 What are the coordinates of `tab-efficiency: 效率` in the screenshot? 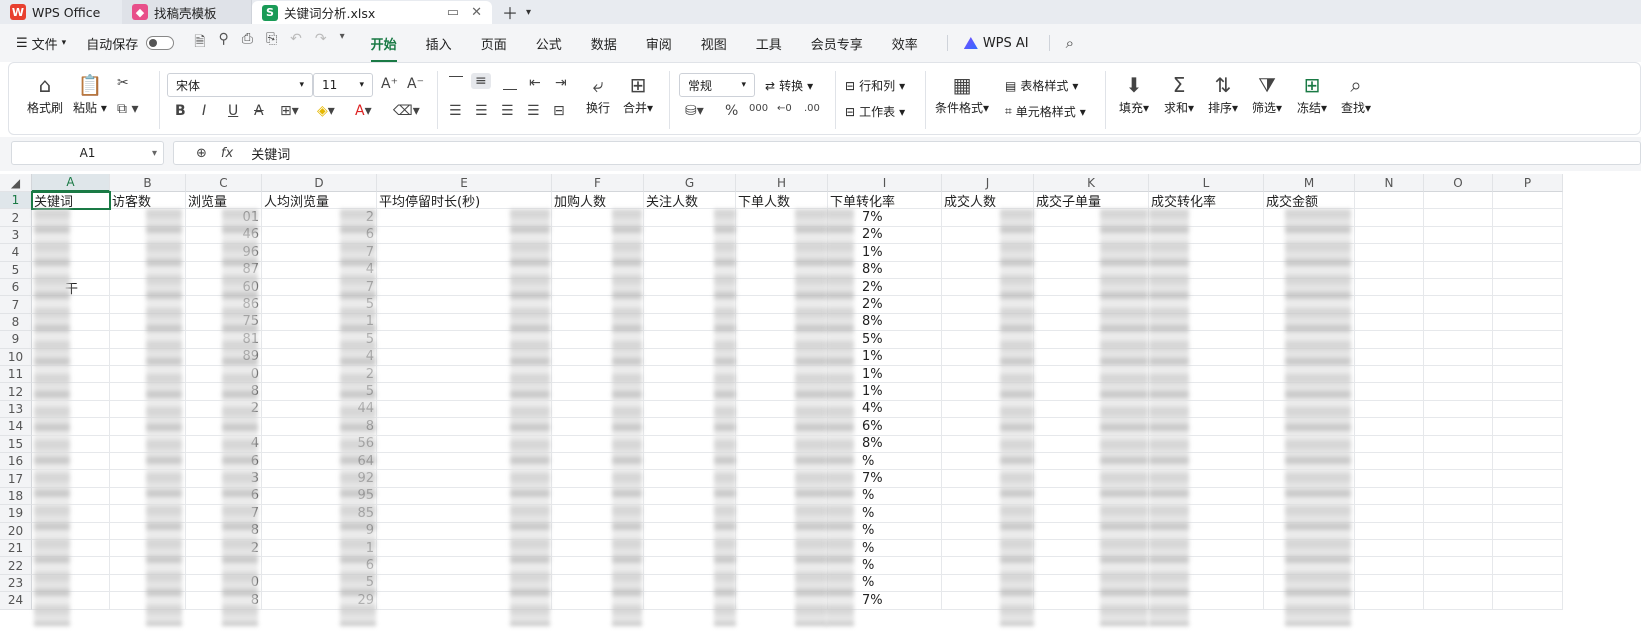 It's located at (905, 43).